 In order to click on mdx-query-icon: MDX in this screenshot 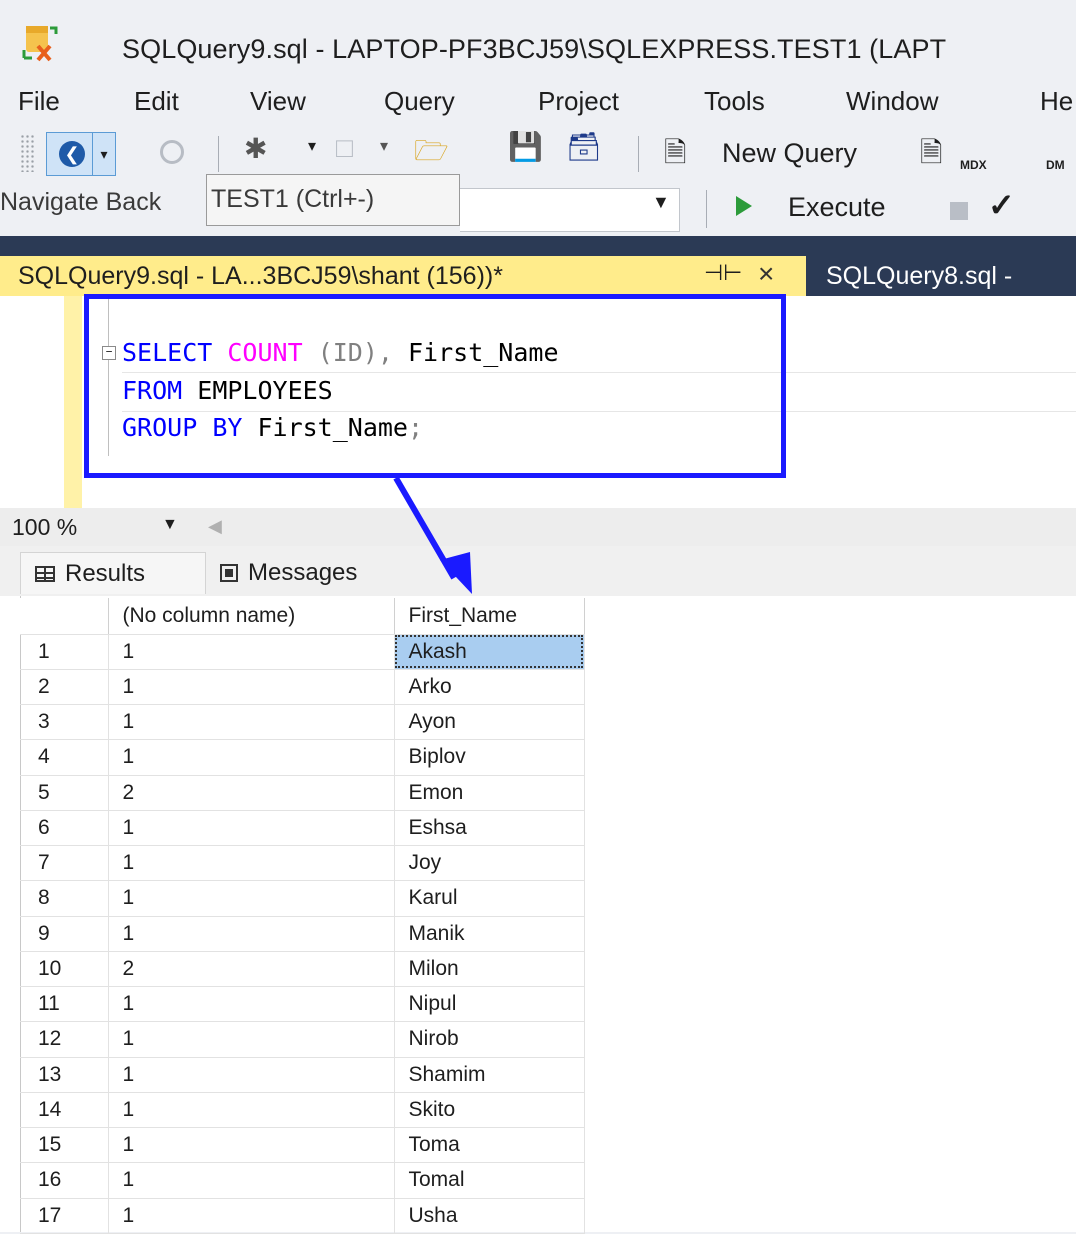, I will do `click(973, 165)`.